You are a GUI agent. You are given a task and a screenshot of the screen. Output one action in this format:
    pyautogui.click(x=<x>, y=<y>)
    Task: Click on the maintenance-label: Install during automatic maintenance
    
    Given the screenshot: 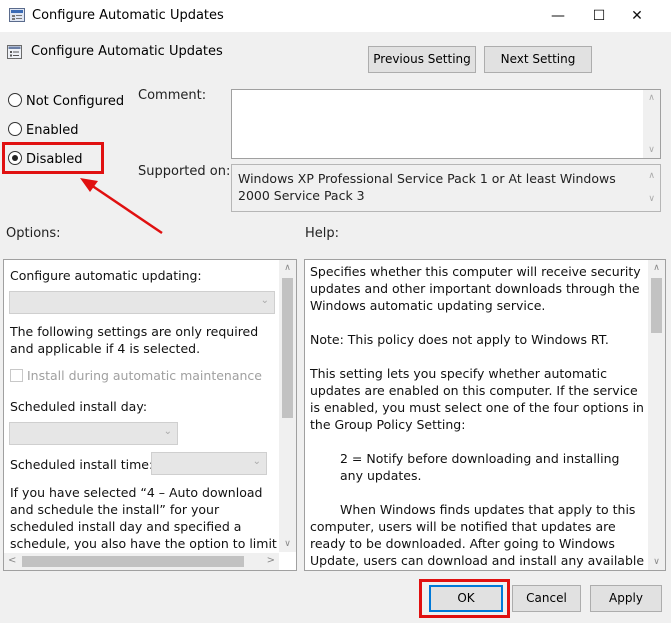 What is the action you would take?
    pyautogui.click(x=144, y=375)
    